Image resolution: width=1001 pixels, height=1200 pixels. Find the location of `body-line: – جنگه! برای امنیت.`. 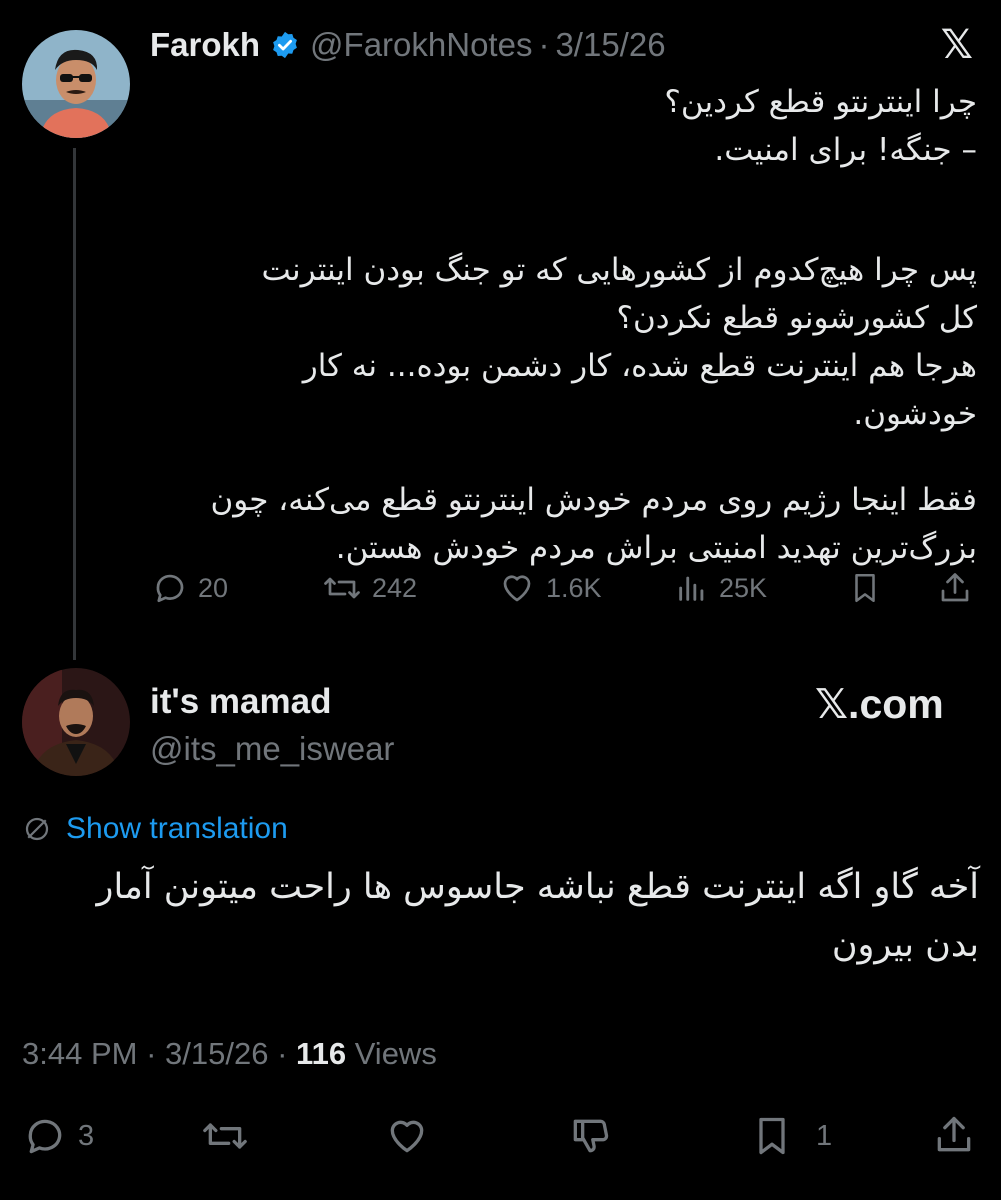

body-line: – جنگه! برای امنیت. is located at coordinates (845, 150).